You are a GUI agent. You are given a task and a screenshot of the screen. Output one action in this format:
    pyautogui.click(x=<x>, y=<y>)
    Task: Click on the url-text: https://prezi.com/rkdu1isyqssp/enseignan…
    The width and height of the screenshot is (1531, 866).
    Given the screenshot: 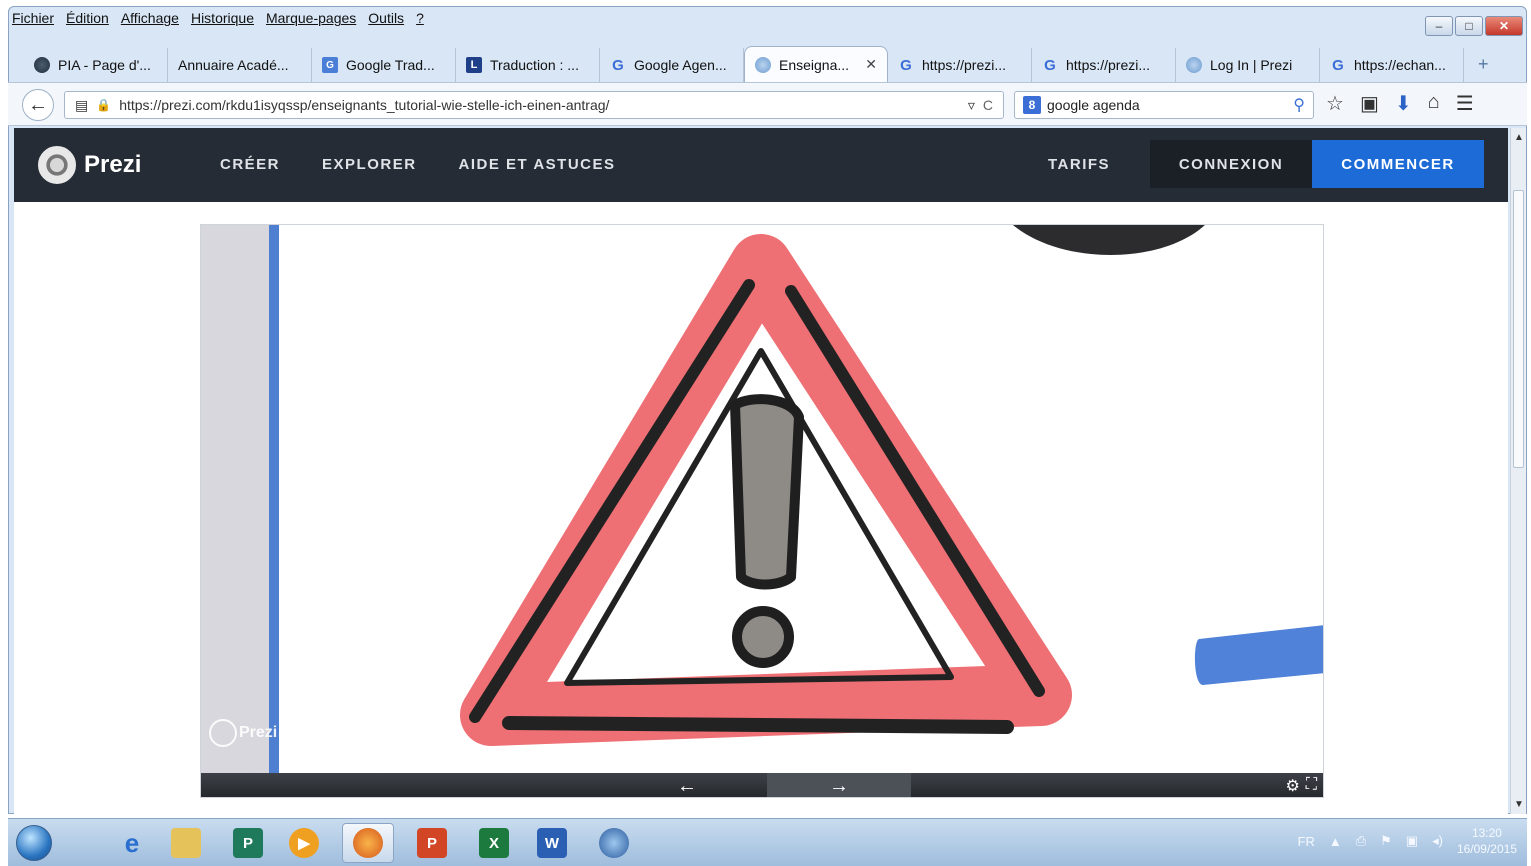 What is the action you would take?
    pyautogui.click(x=539, y=105)
    